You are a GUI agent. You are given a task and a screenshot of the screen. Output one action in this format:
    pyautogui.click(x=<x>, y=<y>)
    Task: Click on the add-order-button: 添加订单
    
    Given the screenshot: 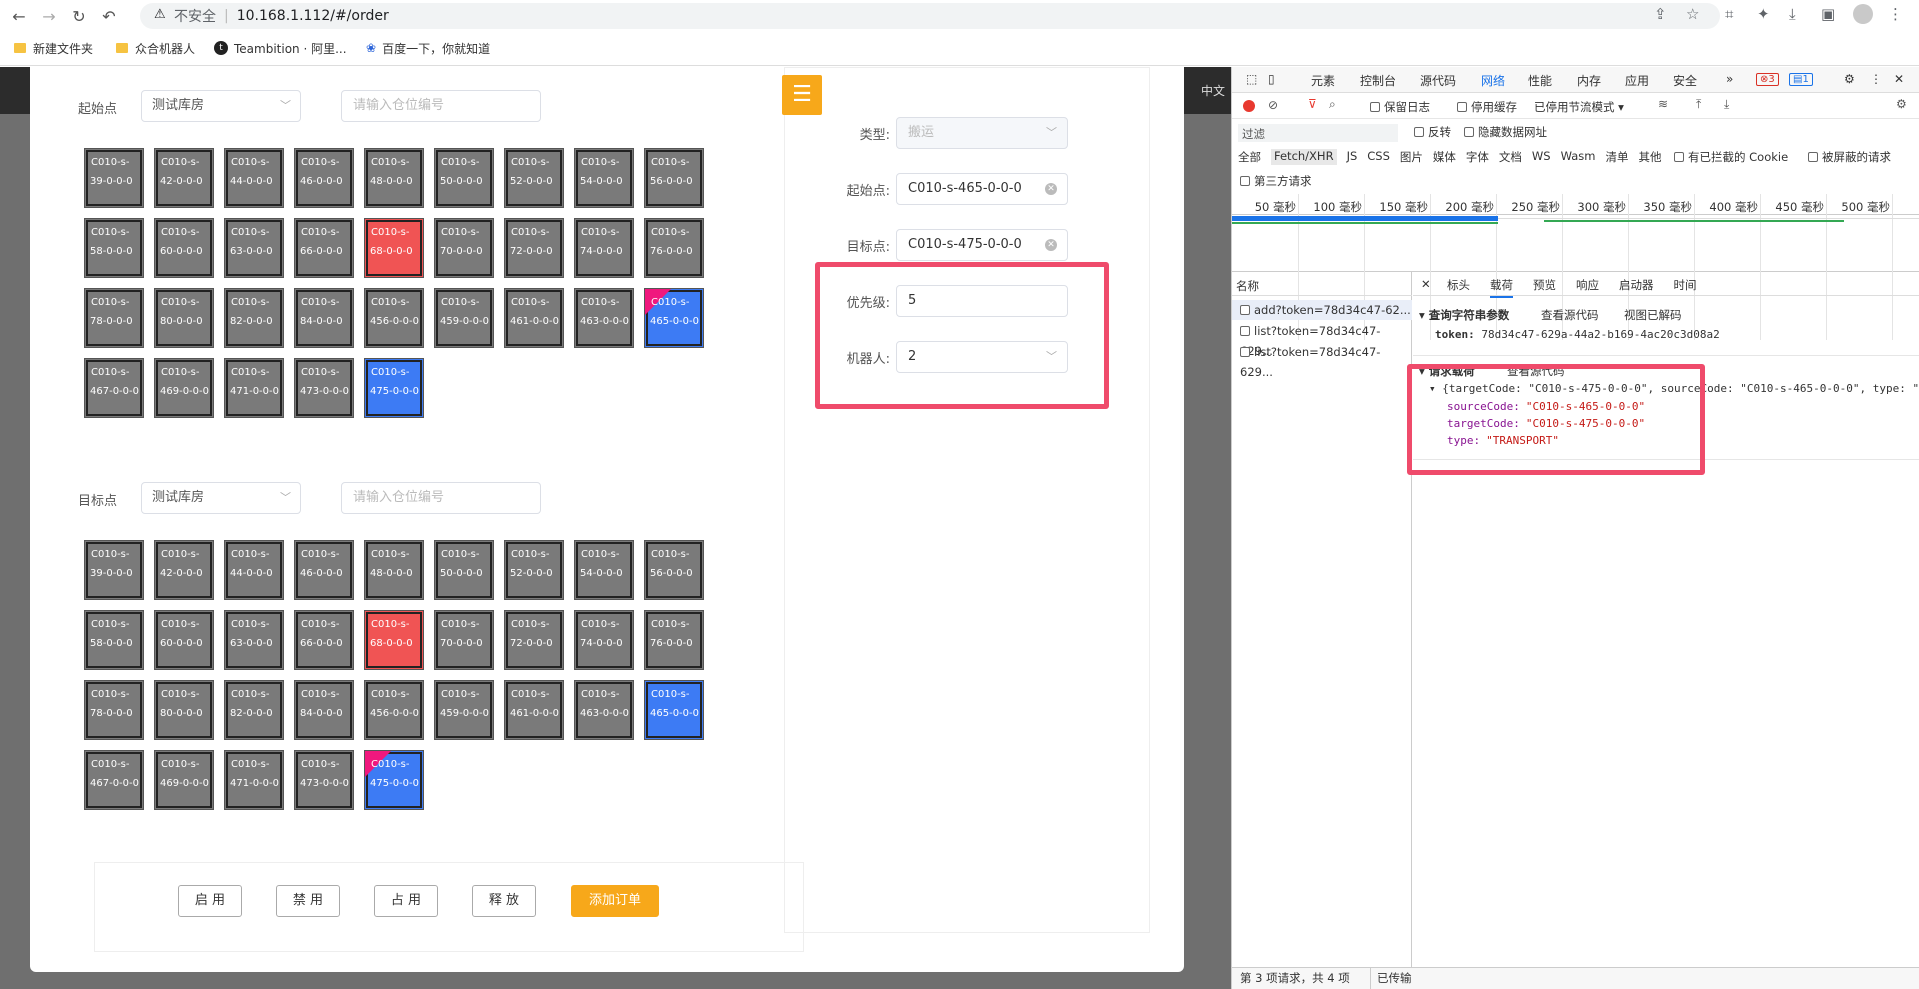 What is the action you would take?
    pyautogui.click(x=615, y=901)
    